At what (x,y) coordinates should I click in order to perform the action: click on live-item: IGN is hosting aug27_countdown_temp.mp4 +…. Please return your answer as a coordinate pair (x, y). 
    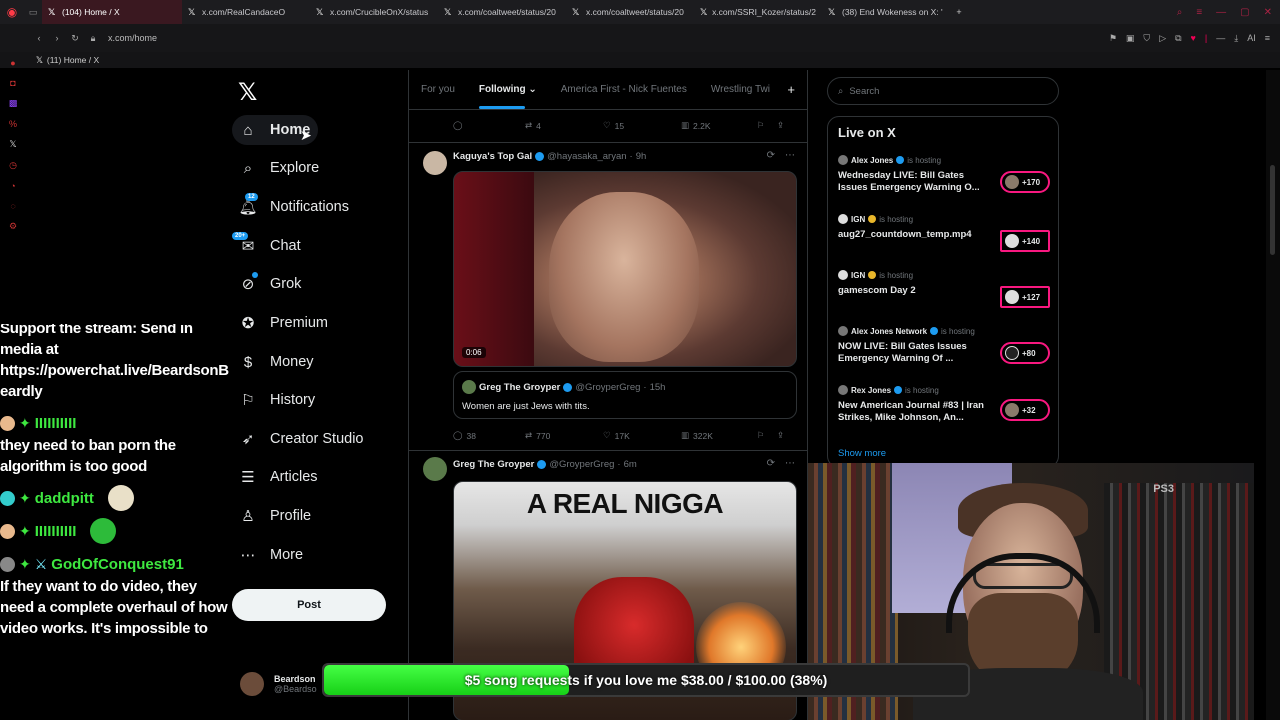
    Looking at the image, I should click on (944, 236).